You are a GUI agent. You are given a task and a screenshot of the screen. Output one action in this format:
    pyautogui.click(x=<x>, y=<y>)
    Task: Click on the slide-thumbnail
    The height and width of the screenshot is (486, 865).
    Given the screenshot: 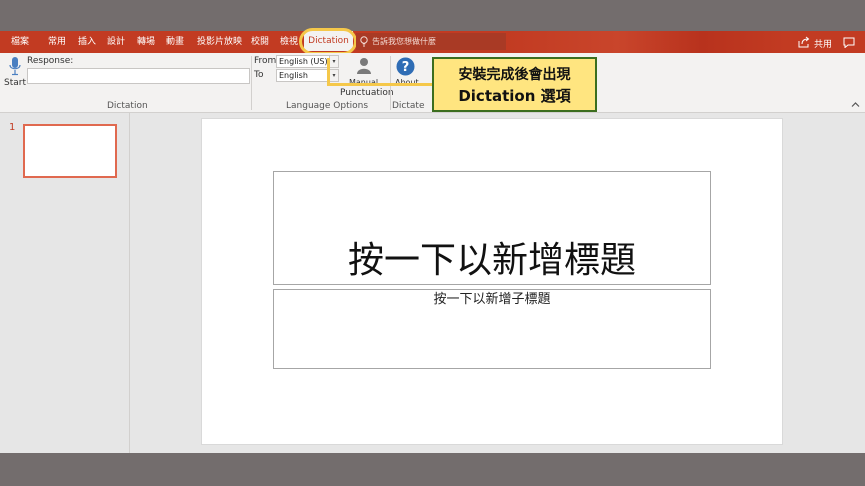 What is the action you would take?
    pyautogui.click(x=70, y=151)
    